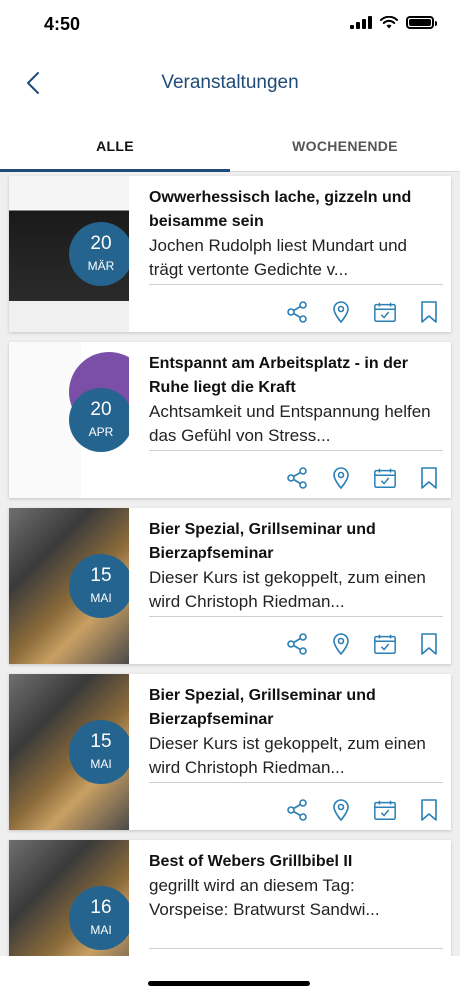 The height and width of the screenshot is (996, 460). I want to click on wifi-icon, so click(389, 22).